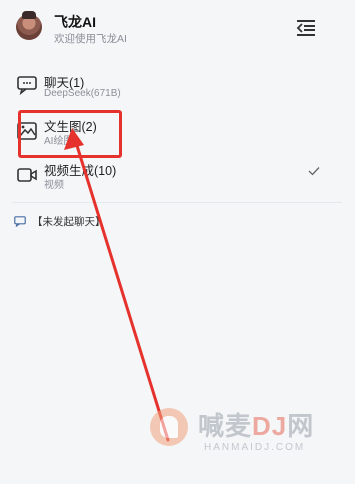 Image resolution: width=355 pixels, height=484 pixels. What do you see at coordinates (29, 25) in the screenshot?
I see `avatar` at bounding box center [29, 25].